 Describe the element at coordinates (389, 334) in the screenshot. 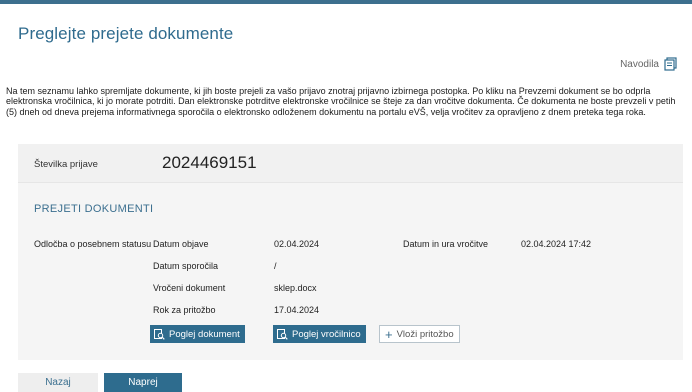

I see `plus-icon: +` at that location.